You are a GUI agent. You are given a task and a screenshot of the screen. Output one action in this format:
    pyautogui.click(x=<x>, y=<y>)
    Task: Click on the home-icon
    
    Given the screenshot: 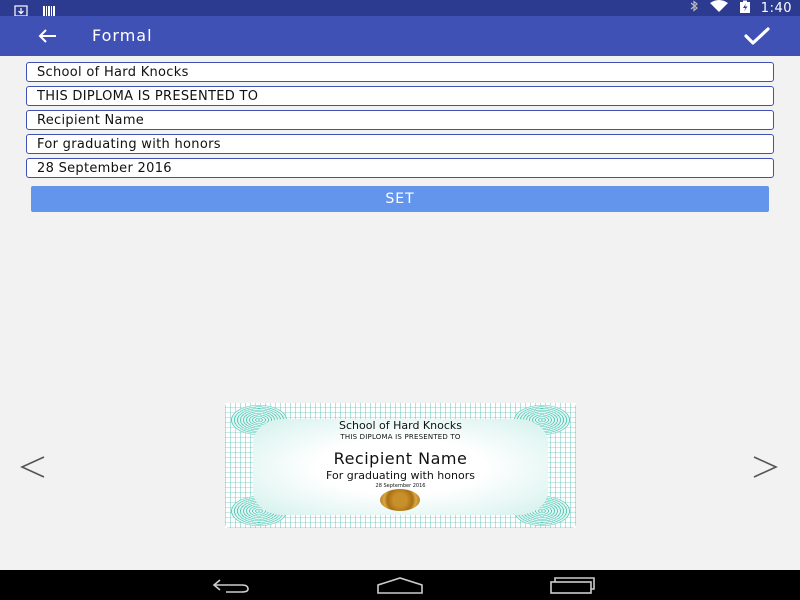 What is the action you would take?
    pyautogui.click(x=400, y=585)
    